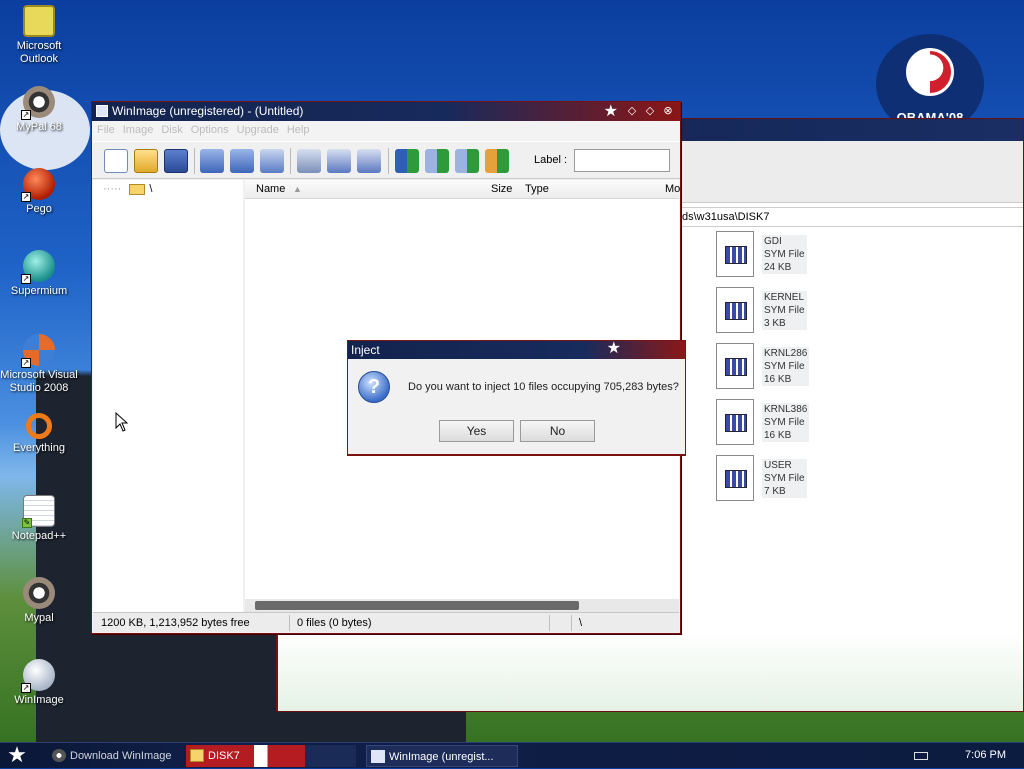  I want to click on extract-button, so click(309, 161).